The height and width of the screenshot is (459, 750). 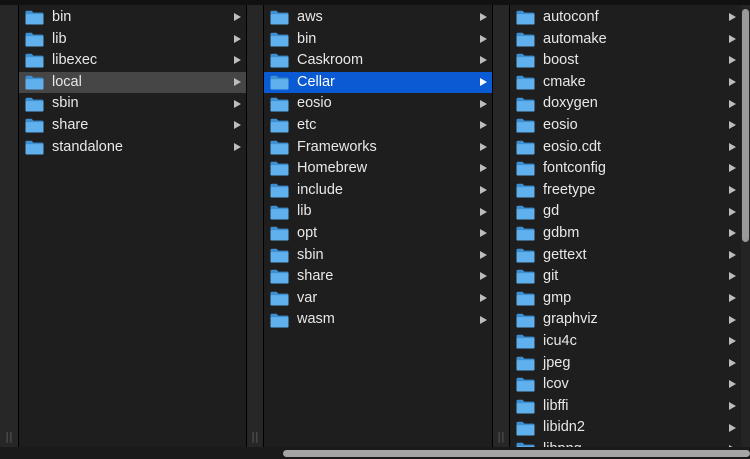 I want to click on folder-name: gdbm, so click(x=561, y=233).